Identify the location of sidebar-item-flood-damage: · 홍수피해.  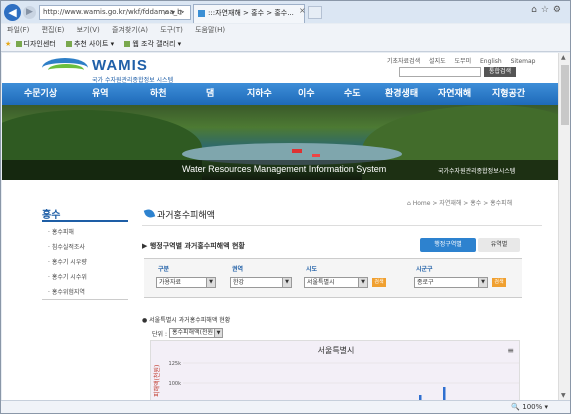
(61, 231).